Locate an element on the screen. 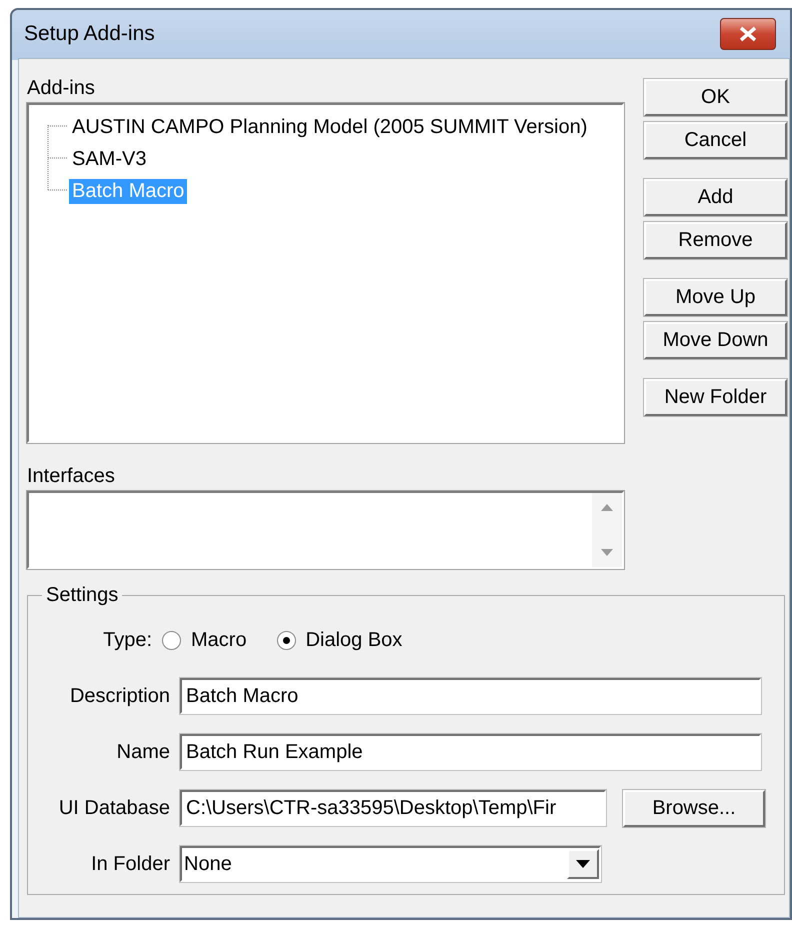 This screenshot has width=792, height=926. field-label: In Folder is located at coordinates (130, 864).